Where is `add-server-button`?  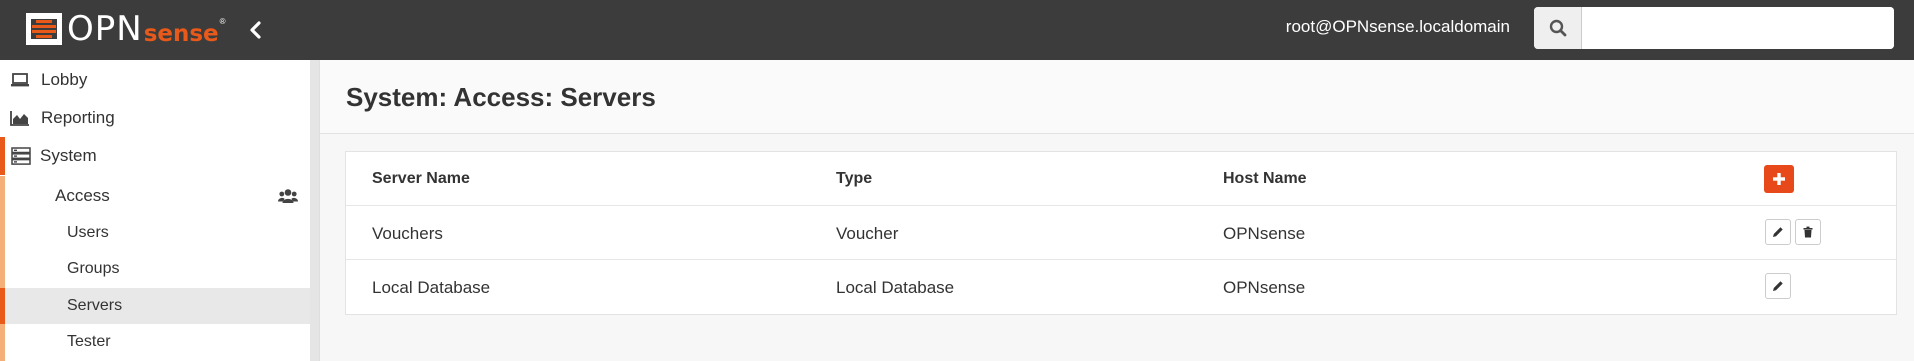
add-server-button is located at coordinates (1779, 179).